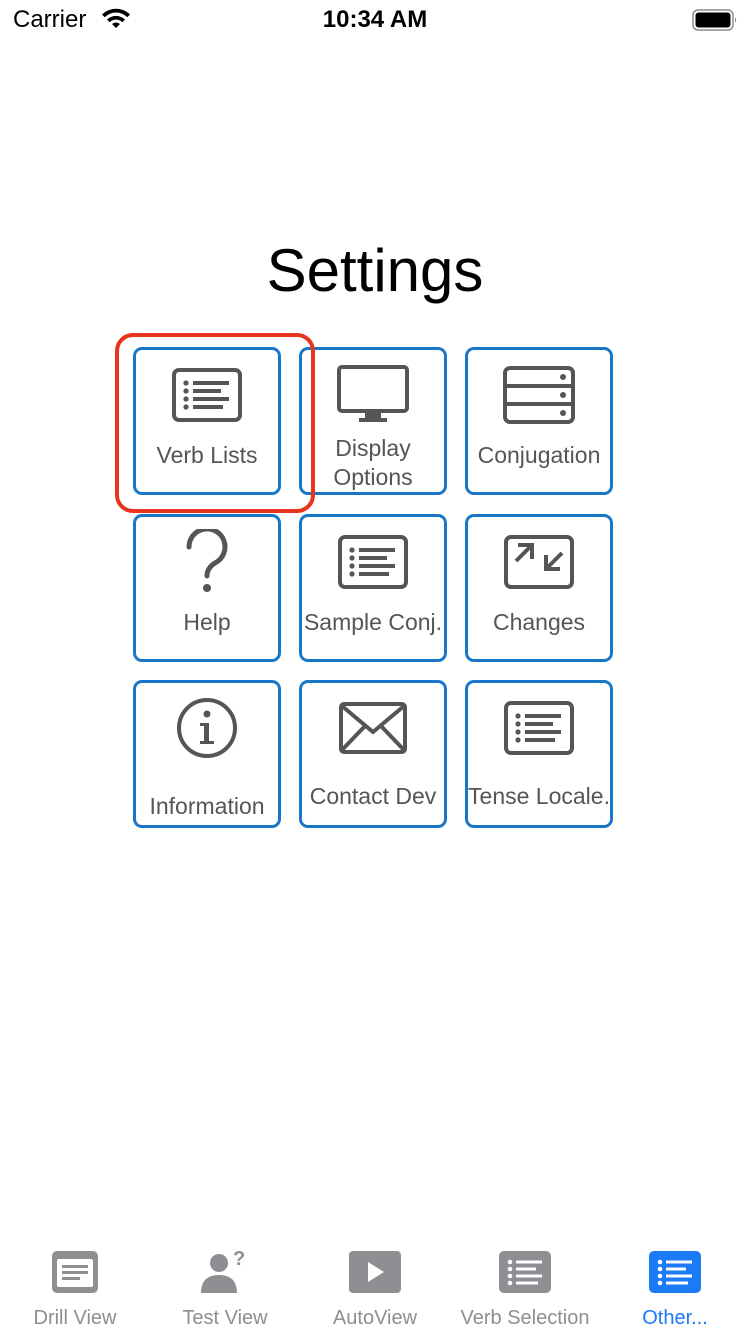 The image size is (750, 1334). What do you see at coordinates (207, 454) in the screenshot?
I see `tile-label: Verb Lists` at bounding box center [207, 454].